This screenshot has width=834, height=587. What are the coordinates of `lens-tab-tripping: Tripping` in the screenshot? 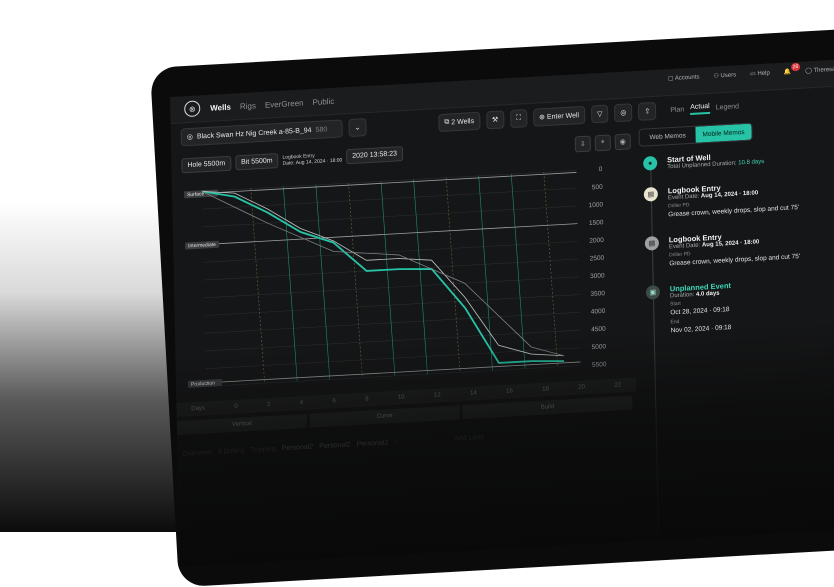 It's located at (263, 450).